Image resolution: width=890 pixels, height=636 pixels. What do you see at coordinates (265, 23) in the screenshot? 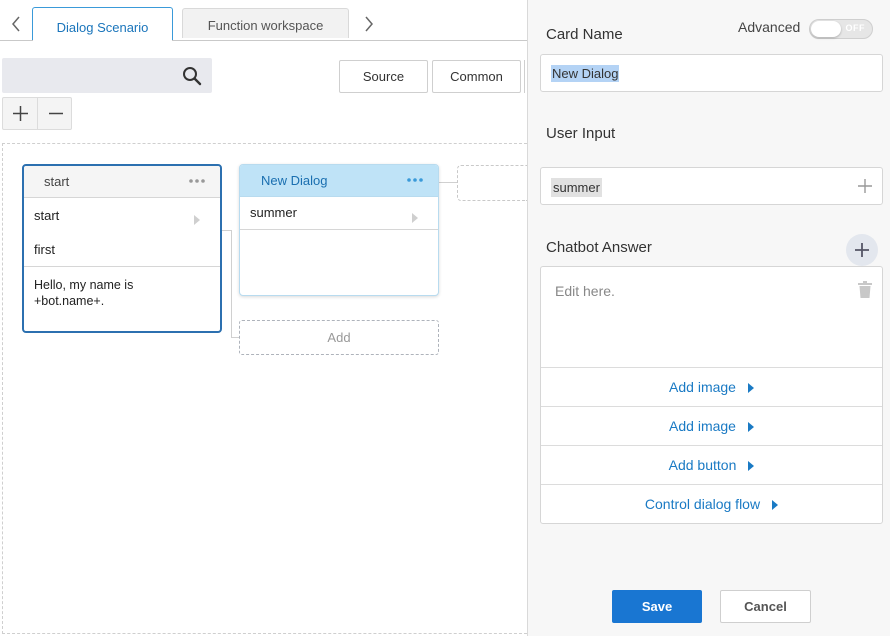
I see `tab-function-workspace: Function workspace` at bounding box center [265, 23].